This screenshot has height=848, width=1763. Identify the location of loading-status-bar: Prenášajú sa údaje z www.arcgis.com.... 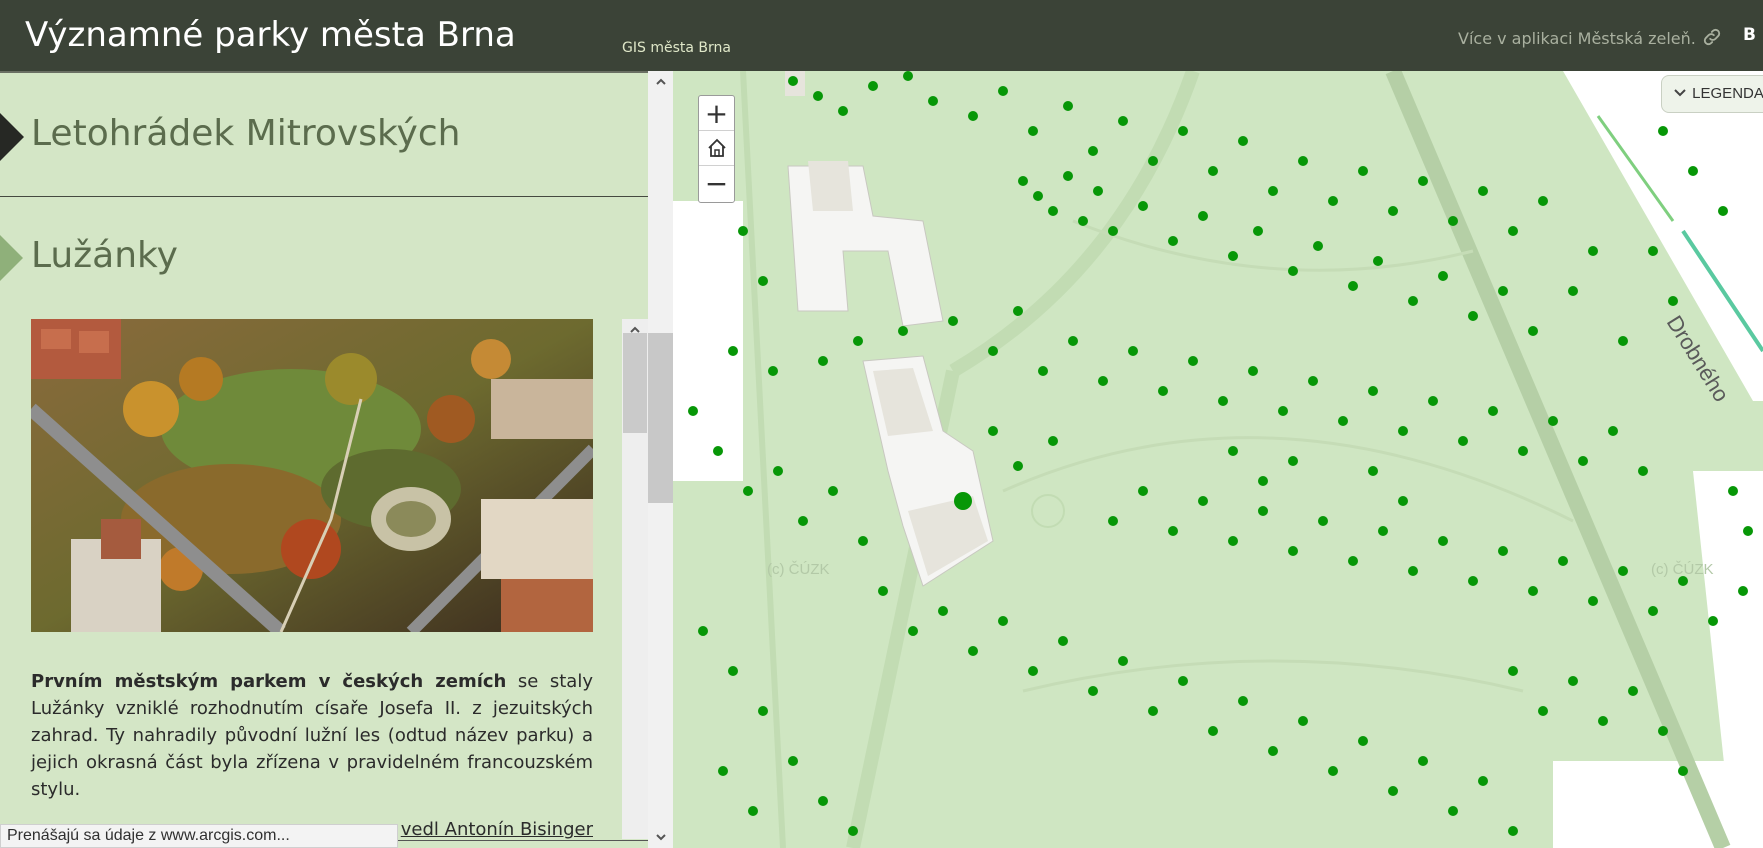
(199, 836).